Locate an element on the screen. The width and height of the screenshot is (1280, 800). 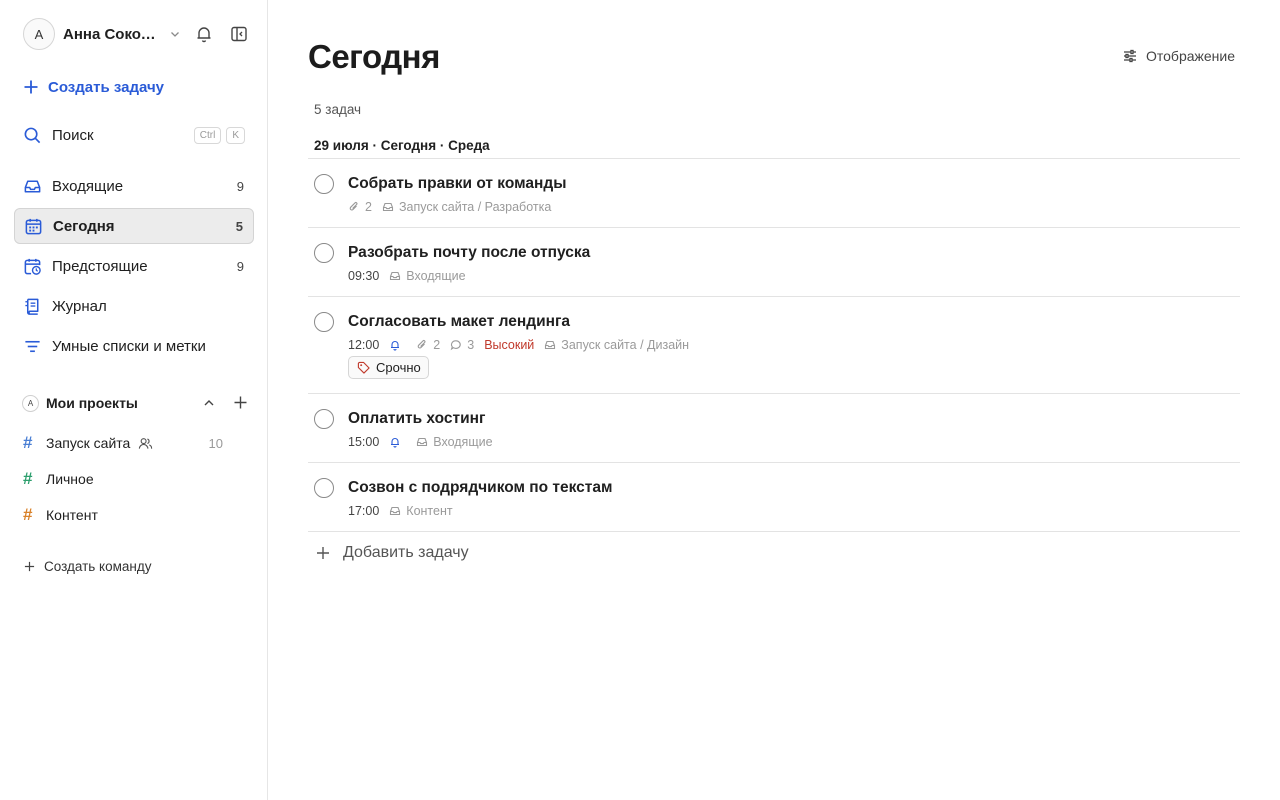
sidebar-item-label: Предстоящие is located at coordinates (100, 266).